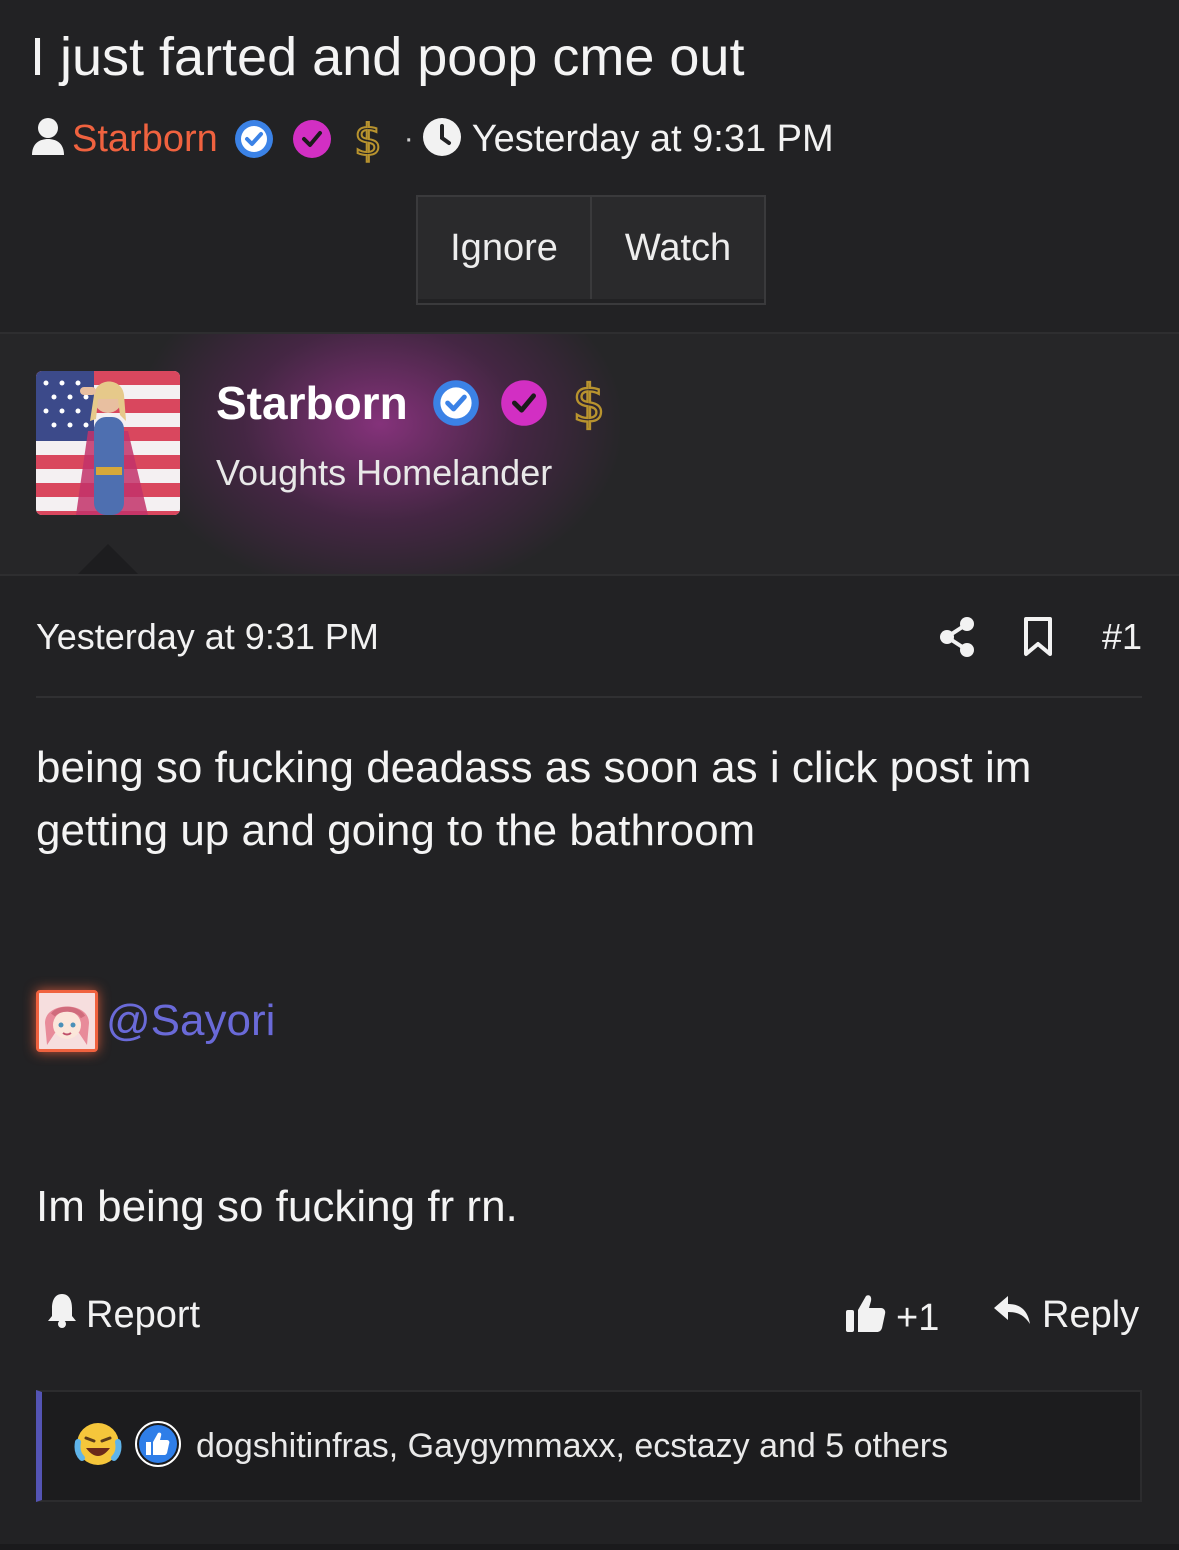  What do you see at coordinates (505, 248) in the screenshot?
I see `ignore-button: Ignore` at bounding box center [505, 248].